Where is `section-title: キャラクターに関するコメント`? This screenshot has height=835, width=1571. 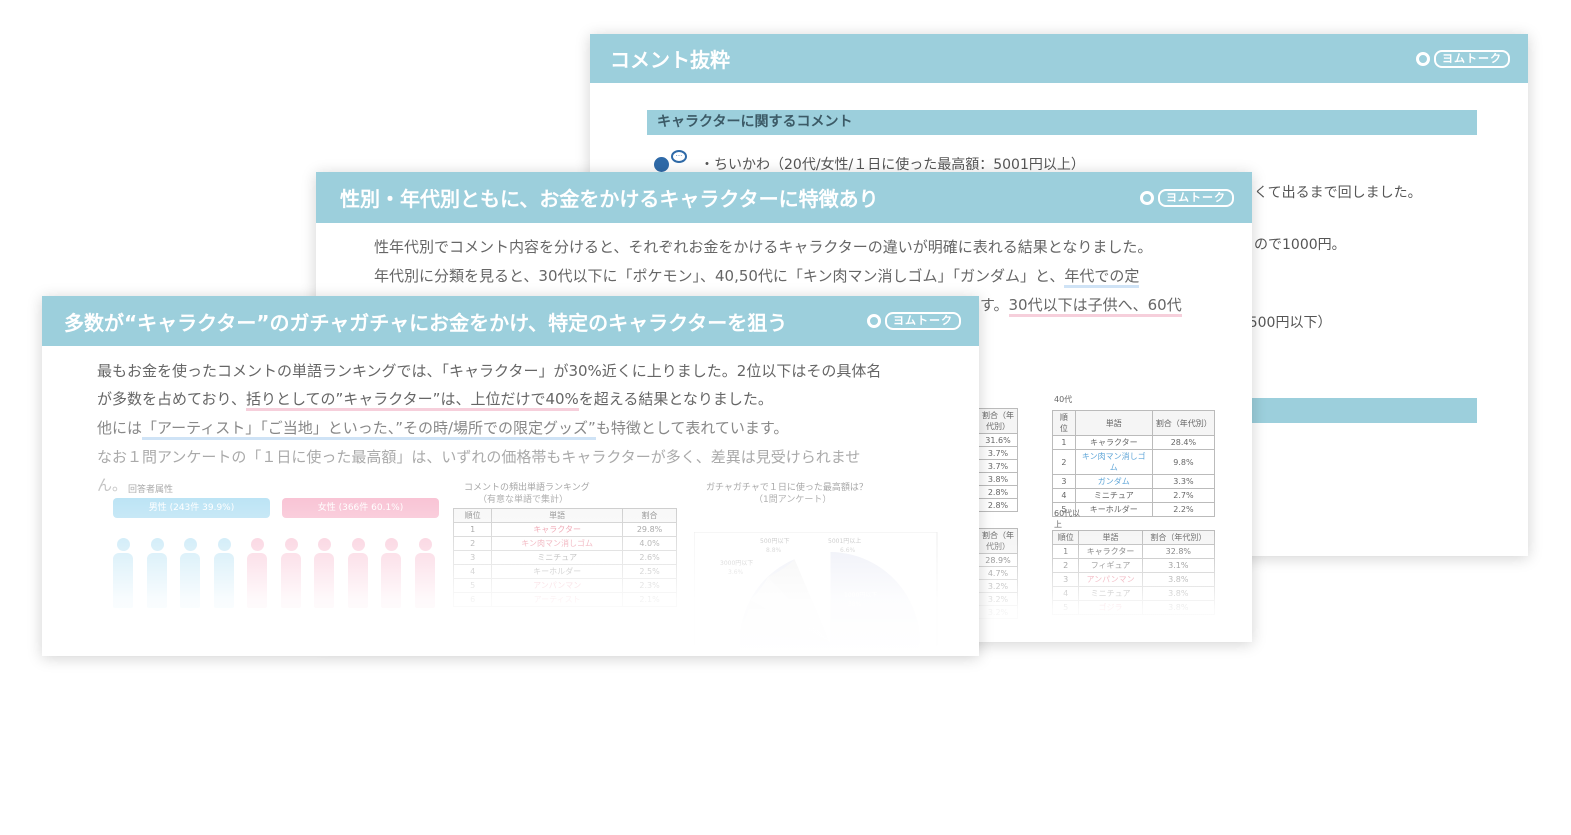 section-title: キャラクターに関するコメント is located at coordinates (1062, 122).